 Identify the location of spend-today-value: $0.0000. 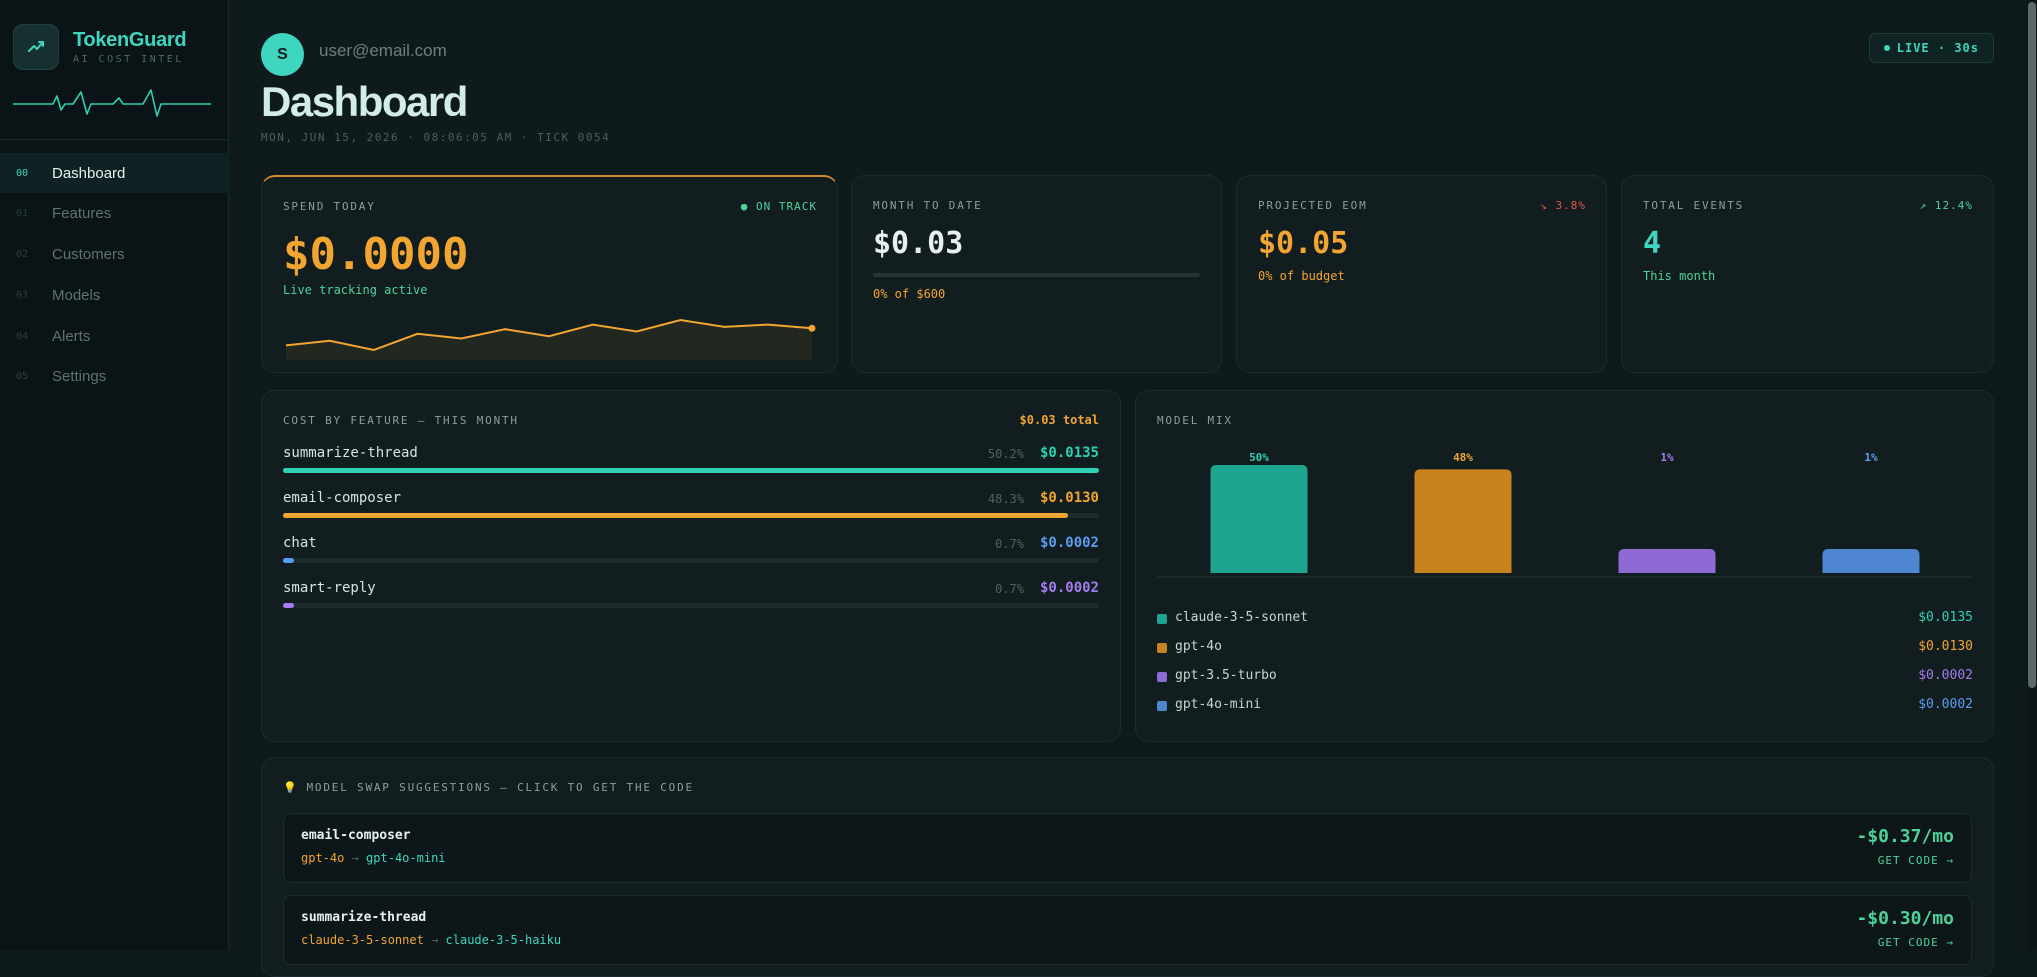
(376, 254).